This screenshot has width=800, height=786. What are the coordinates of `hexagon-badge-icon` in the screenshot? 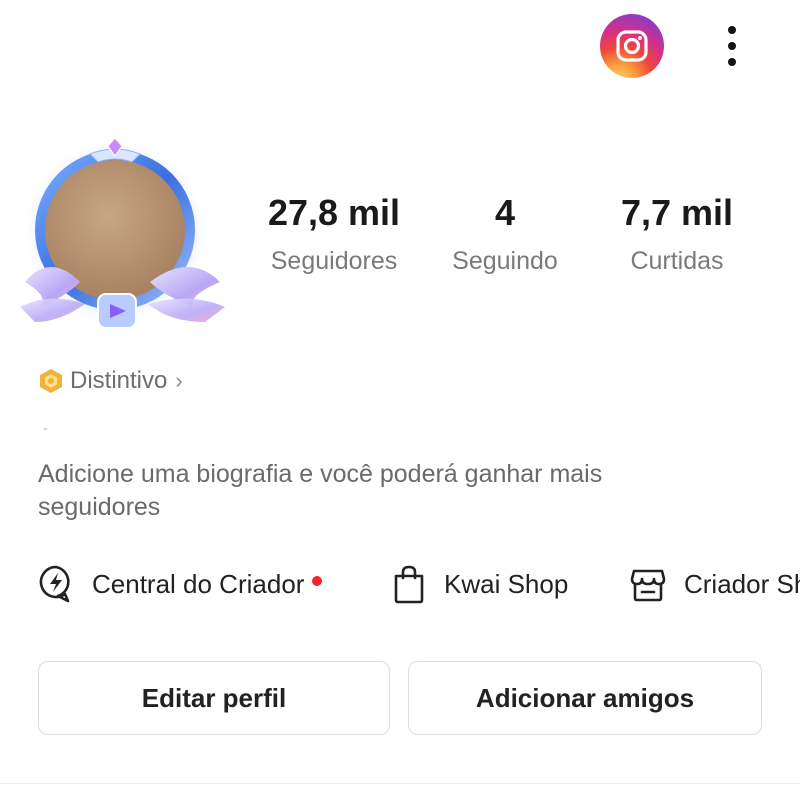 It's located at (51, 381).